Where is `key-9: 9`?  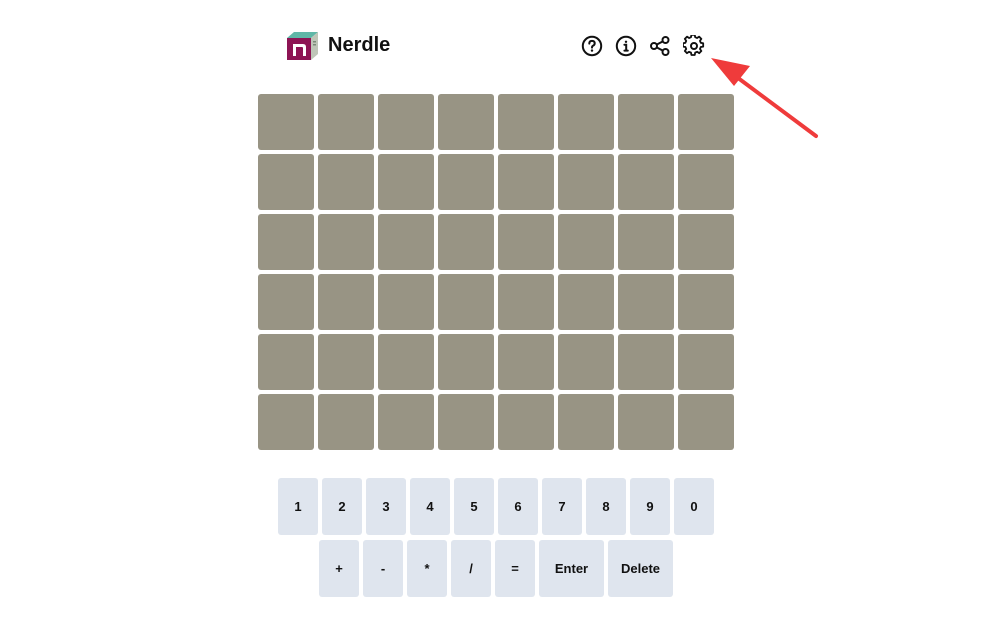
key-9: 9 is located at coordinates (650, 506).